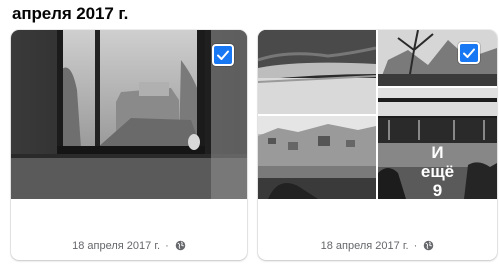  Describe the element at coordinates (70, 13) in the screenshot. I see `section-date-heading: апреля 2017 г.` at that location.